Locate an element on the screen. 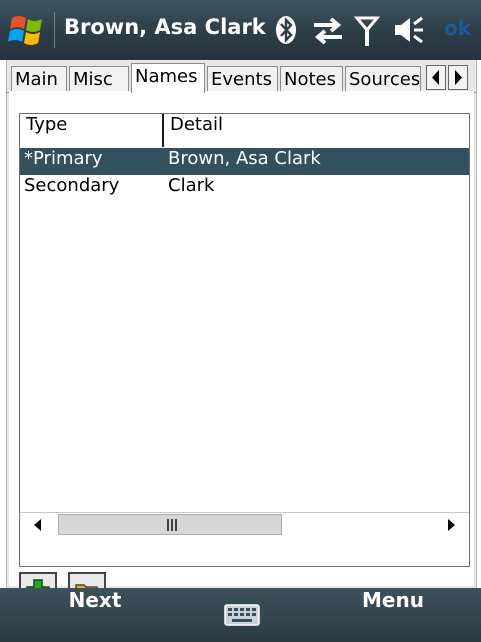 This screenshot has width=481, height=642. list-header: Type Detail is located at coordinates (244, 131).